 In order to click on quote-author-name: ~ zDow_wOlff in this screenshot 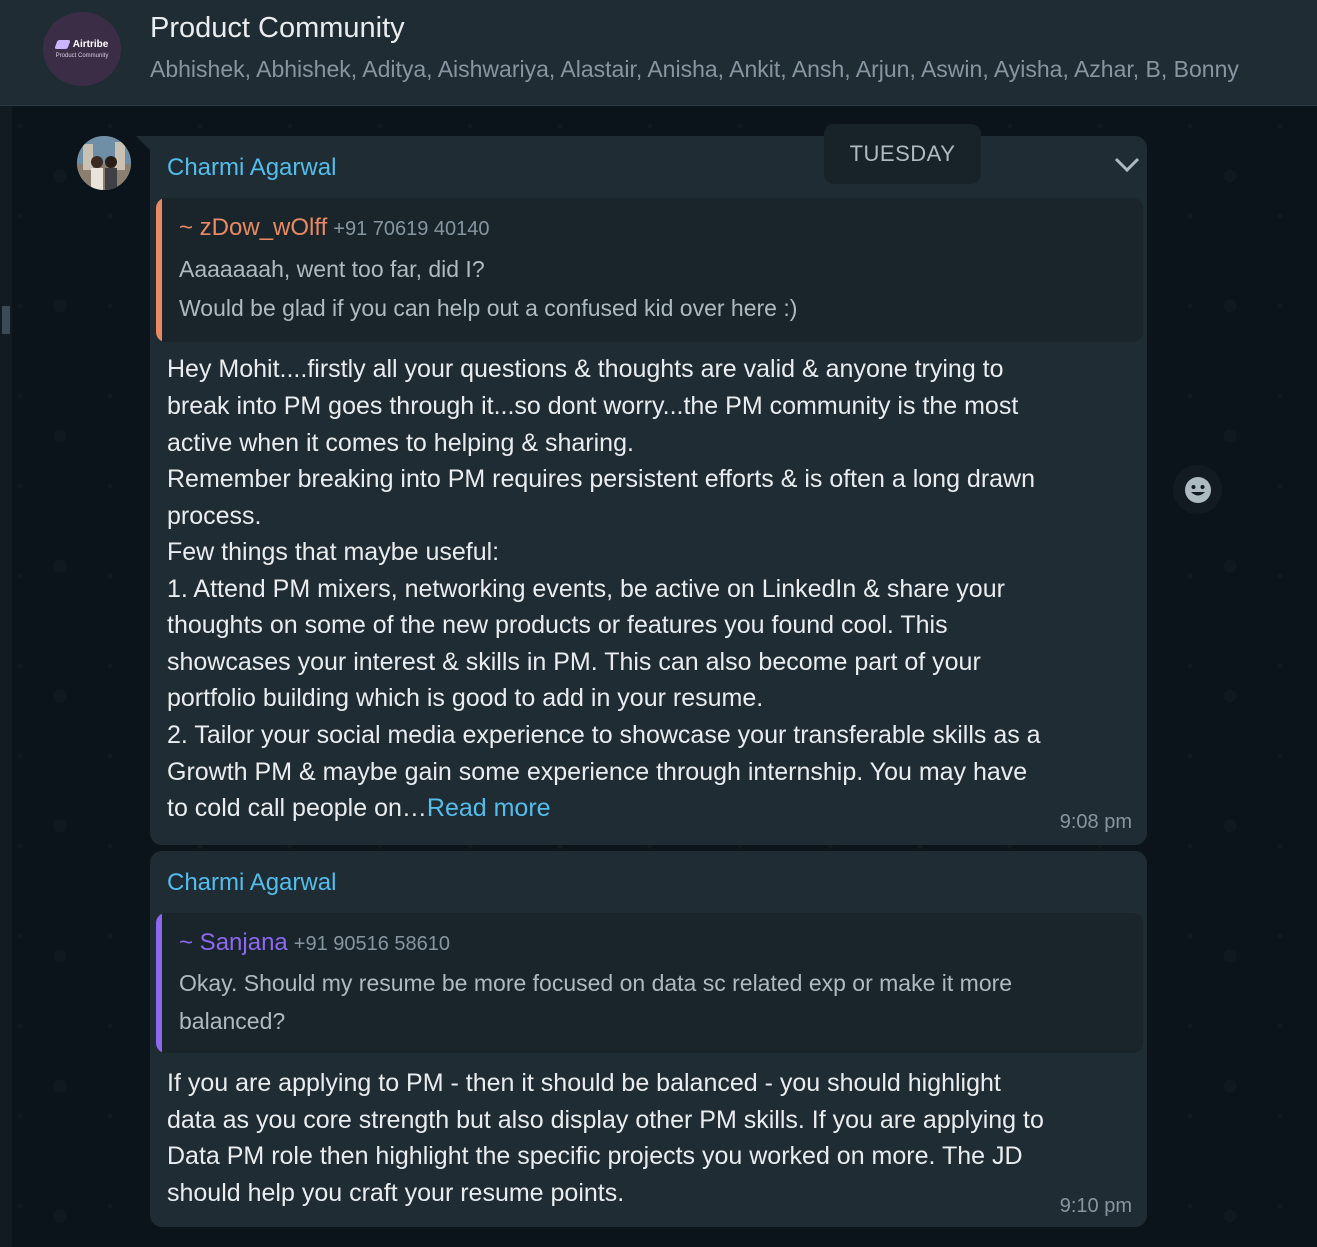, I will do `click(253, 227)`.